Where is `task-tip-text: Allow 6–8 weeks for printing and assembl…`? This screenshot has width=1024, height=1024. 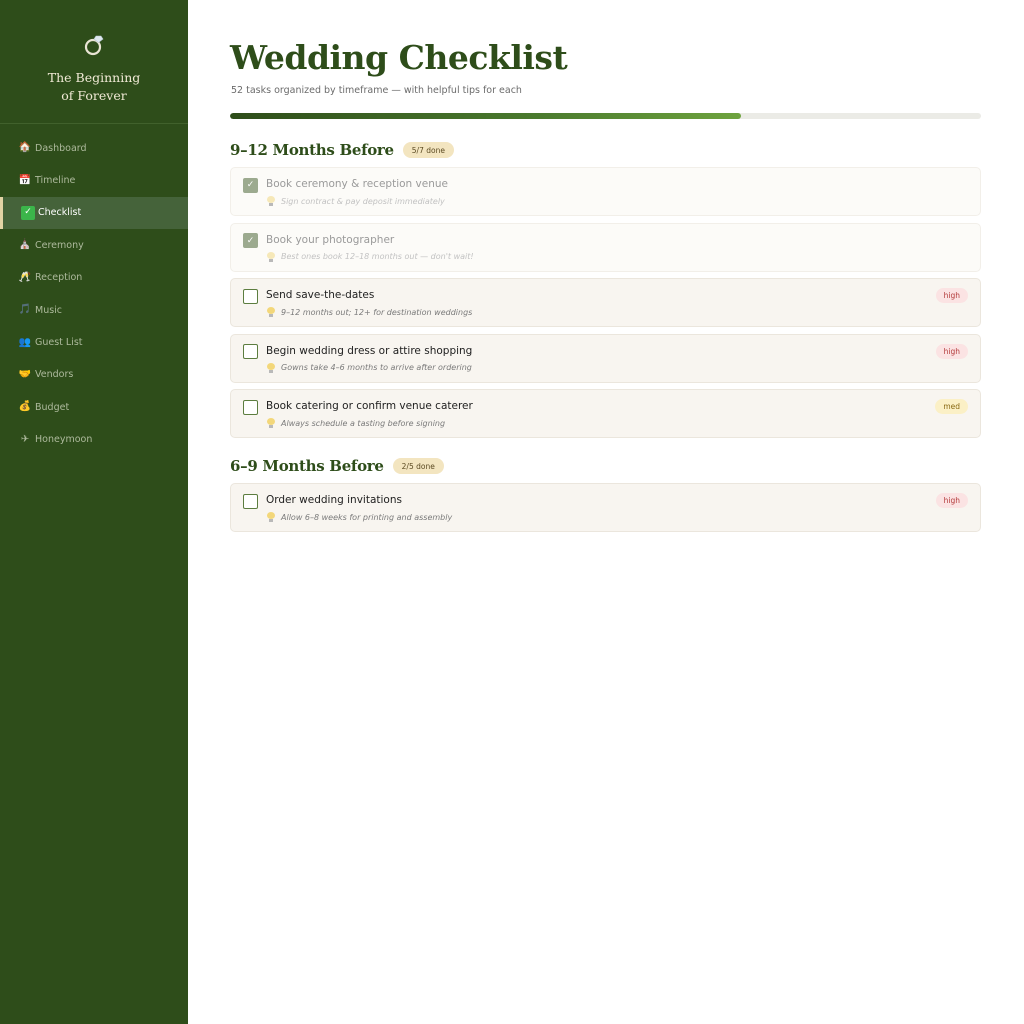
task-tip-text: Allow 6–8 weeks for printing and assembl… is located at coordinates (367, 517).